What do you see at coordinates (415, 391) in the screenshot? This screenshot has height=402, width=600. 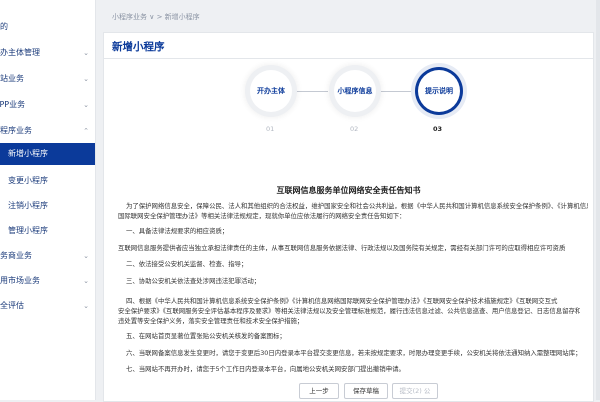 I see `submit-button: 提交(2) 公` at bounding box center [415, 391].